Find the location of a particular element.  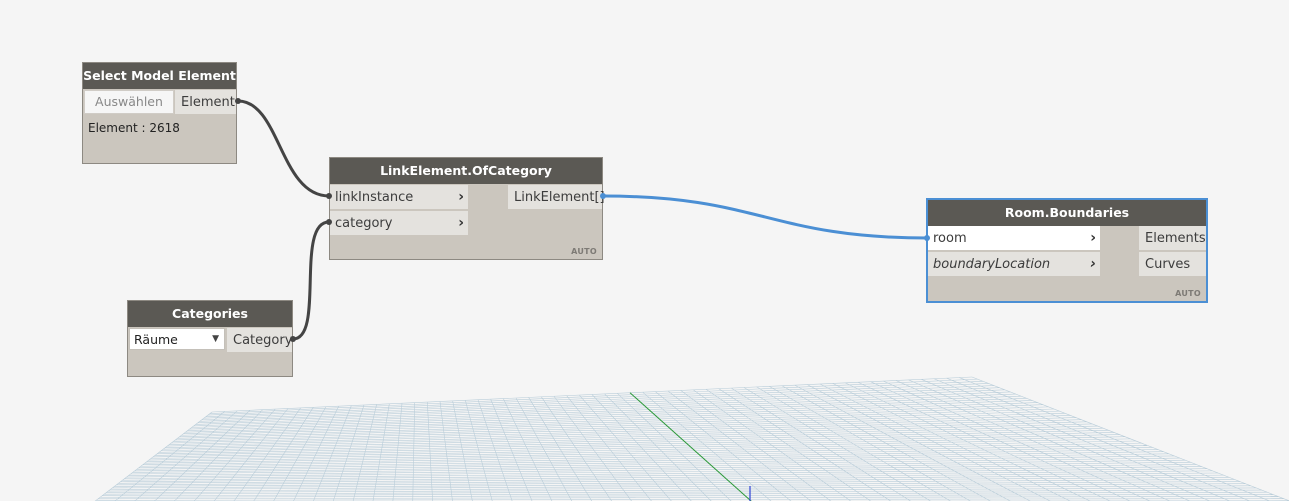

output-port-linkelement-array: LinkElement[] is located at coordinates (556, 197).